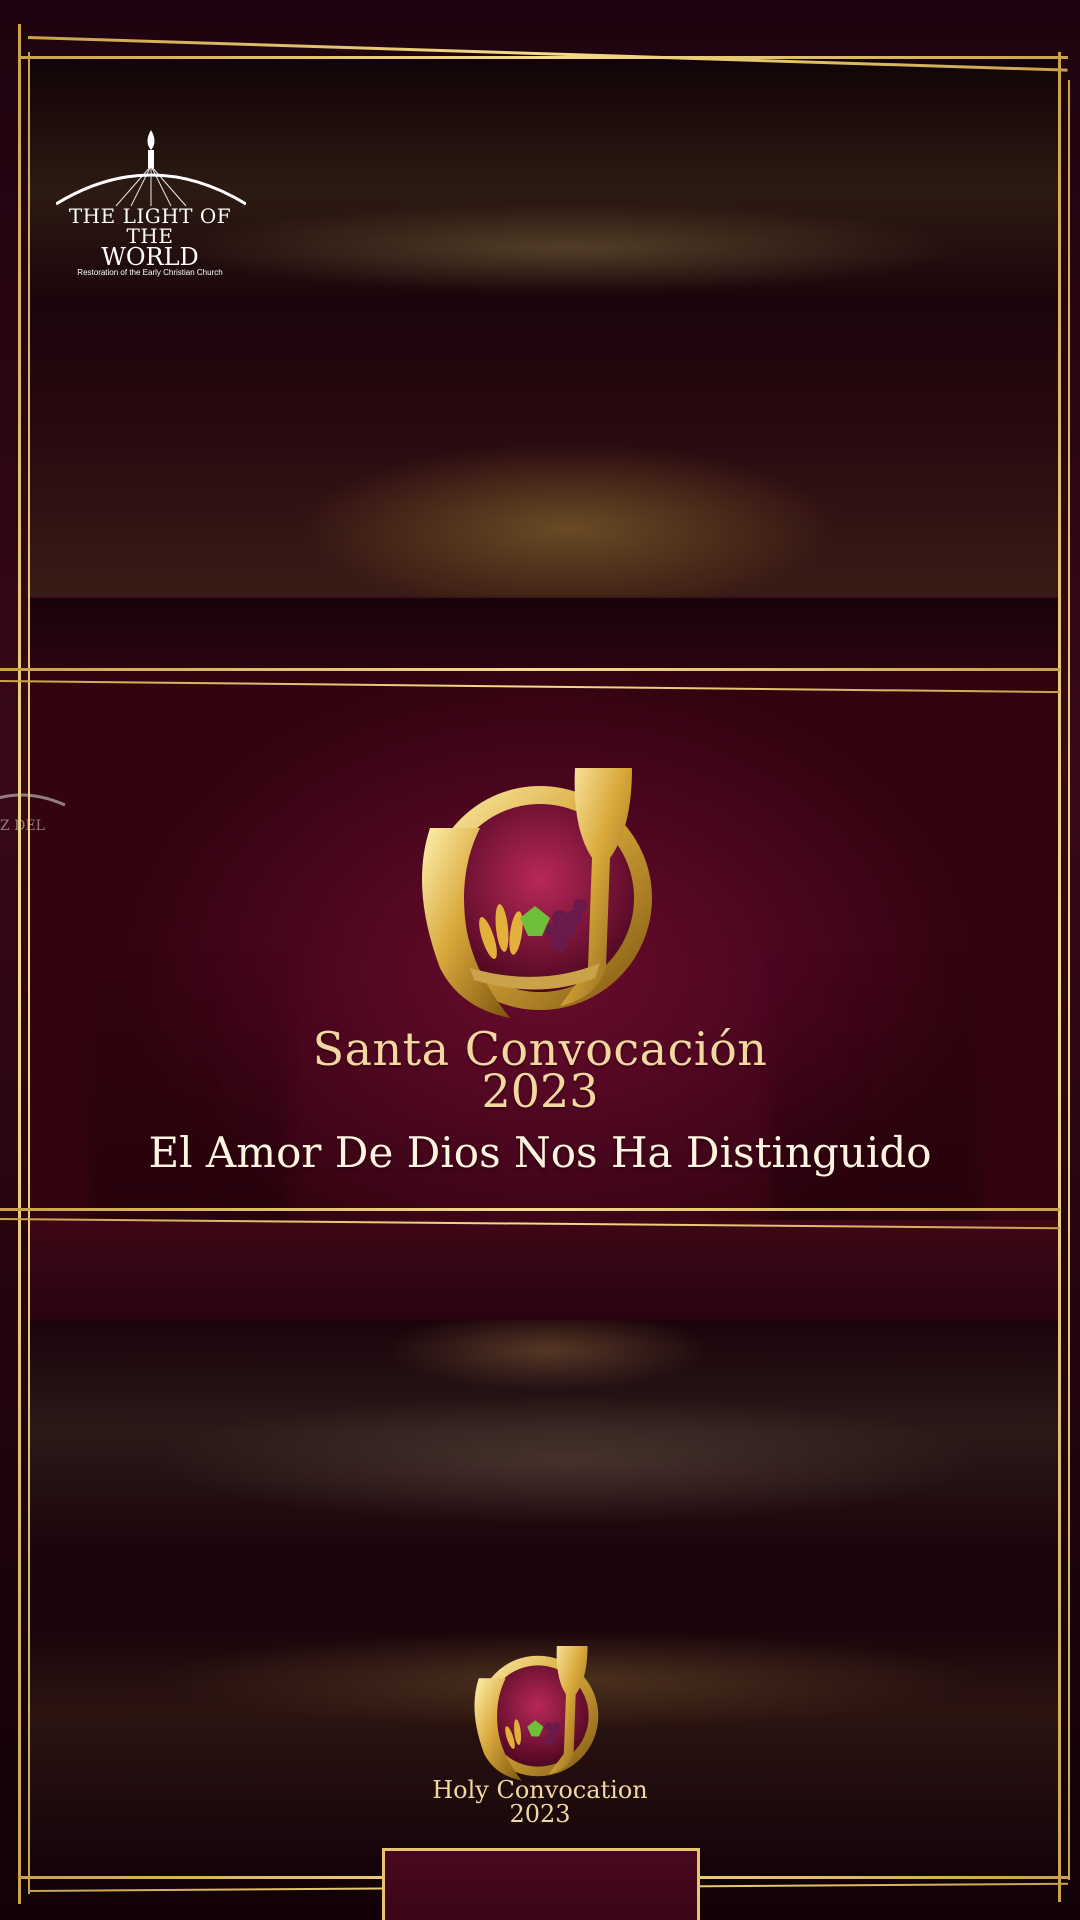  I want to click on chalice-wheat-grapes-emblem-small-icon, so click(536, 1713).